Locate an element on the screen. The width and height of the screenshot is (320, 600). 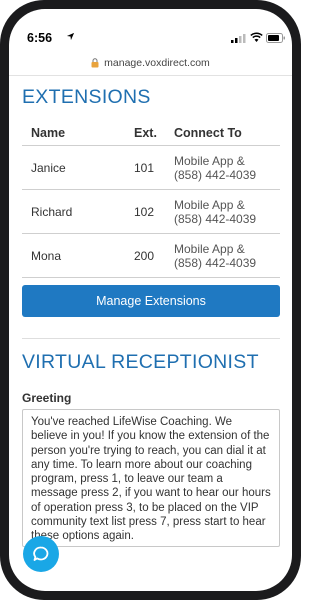
table-row: Mona 200 Mobile App & (858) 442-4039 is located at coordinates (151, 256).